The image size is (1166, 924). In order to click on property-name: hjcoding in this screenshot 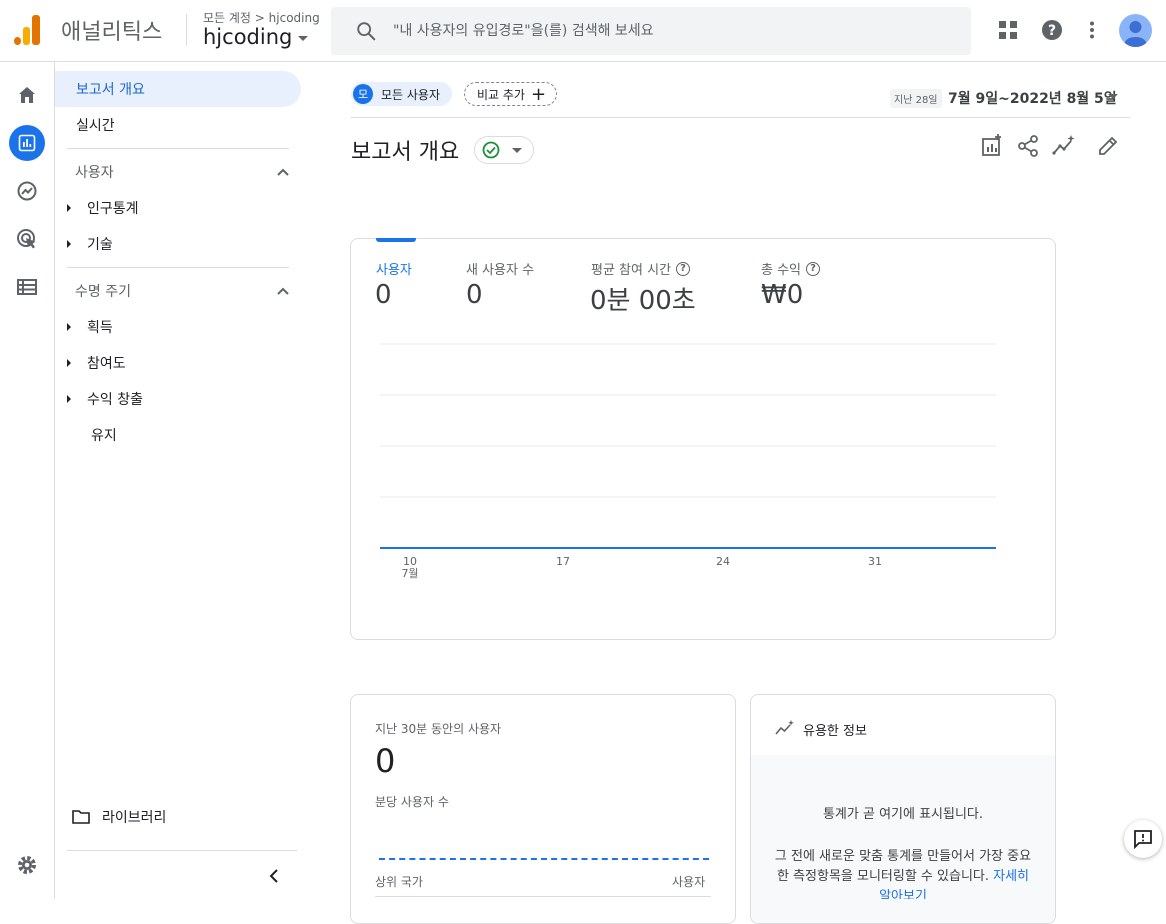, I will do `click(248, 37)`.